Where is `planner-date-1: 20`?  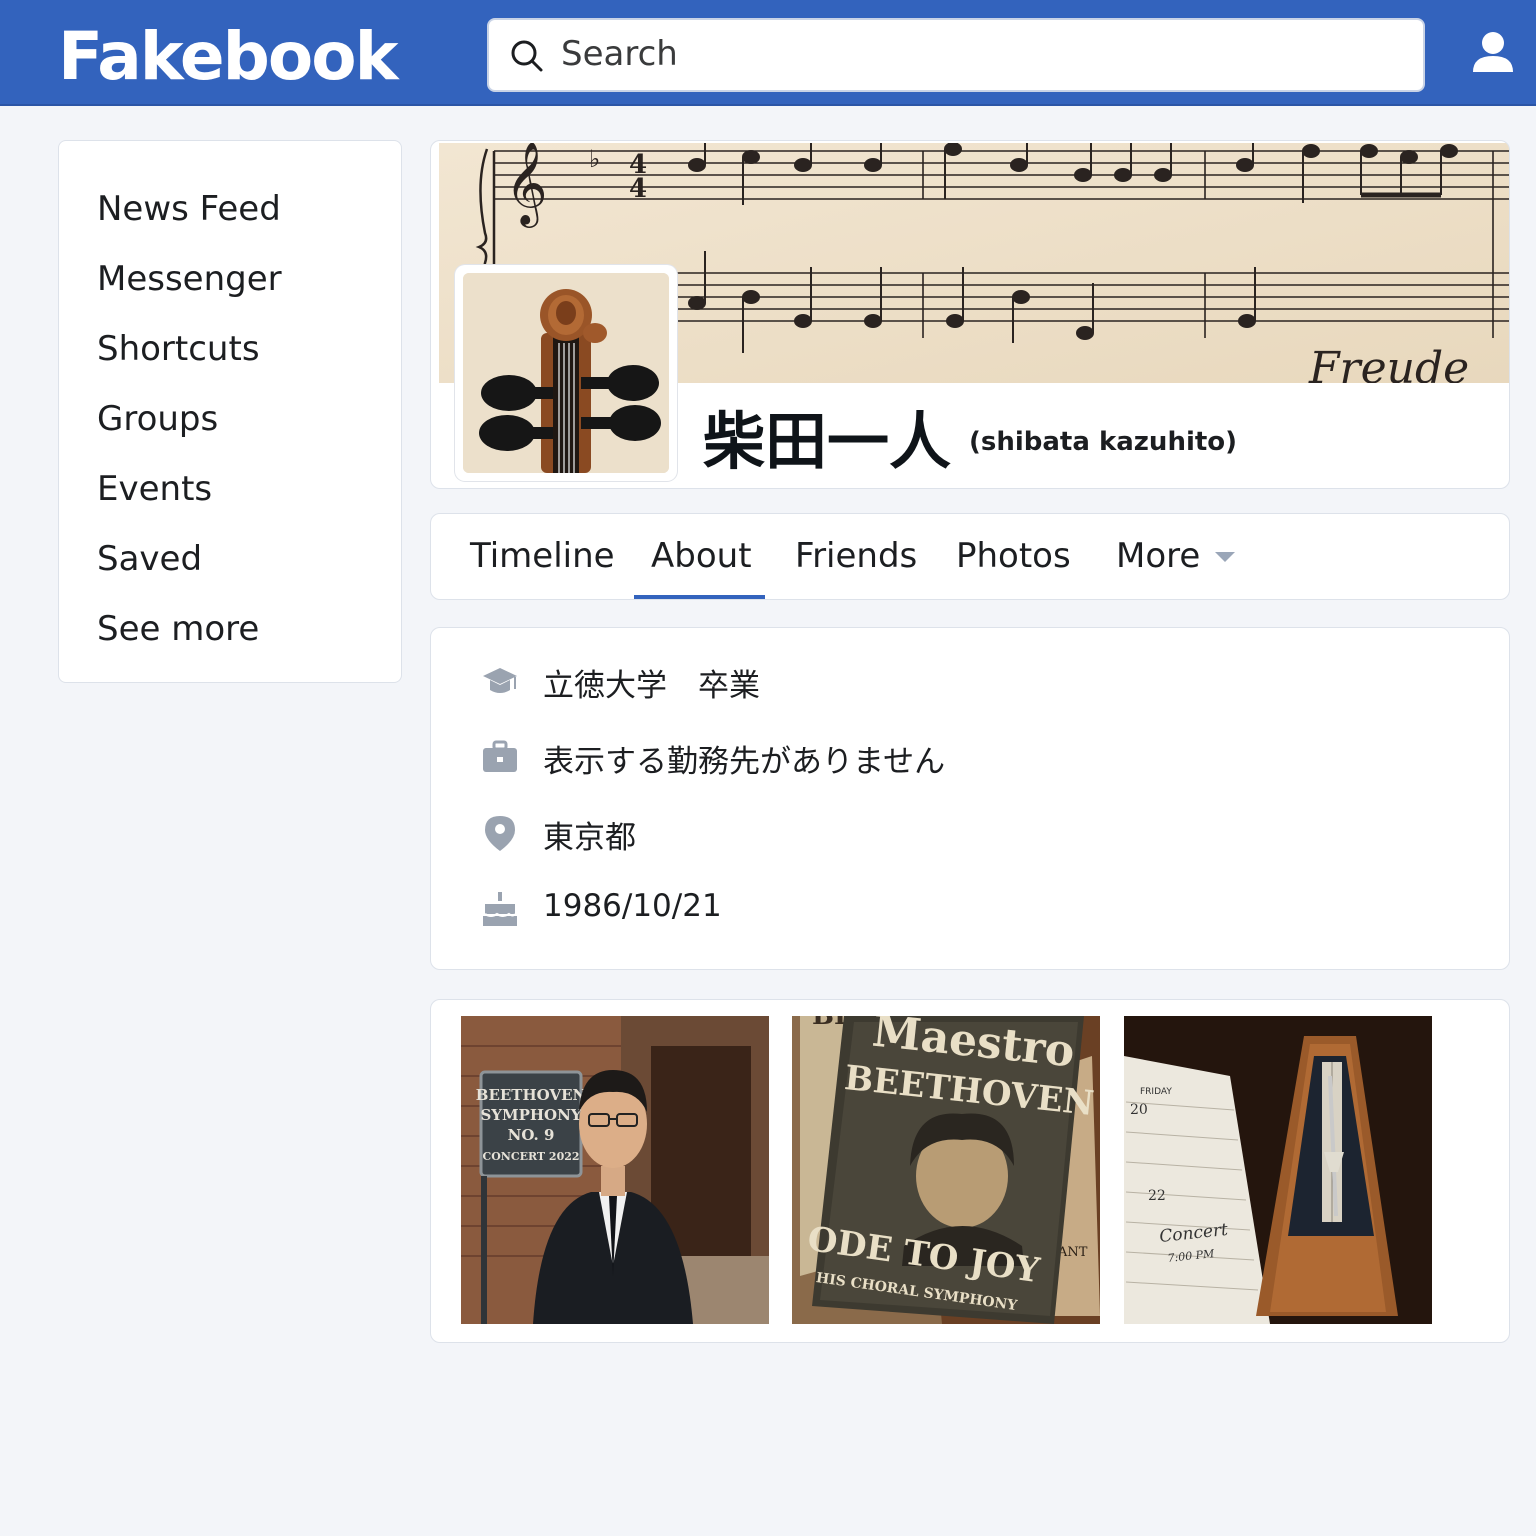
planner-date-1: 20 is located at coordinates (1139, 1110).